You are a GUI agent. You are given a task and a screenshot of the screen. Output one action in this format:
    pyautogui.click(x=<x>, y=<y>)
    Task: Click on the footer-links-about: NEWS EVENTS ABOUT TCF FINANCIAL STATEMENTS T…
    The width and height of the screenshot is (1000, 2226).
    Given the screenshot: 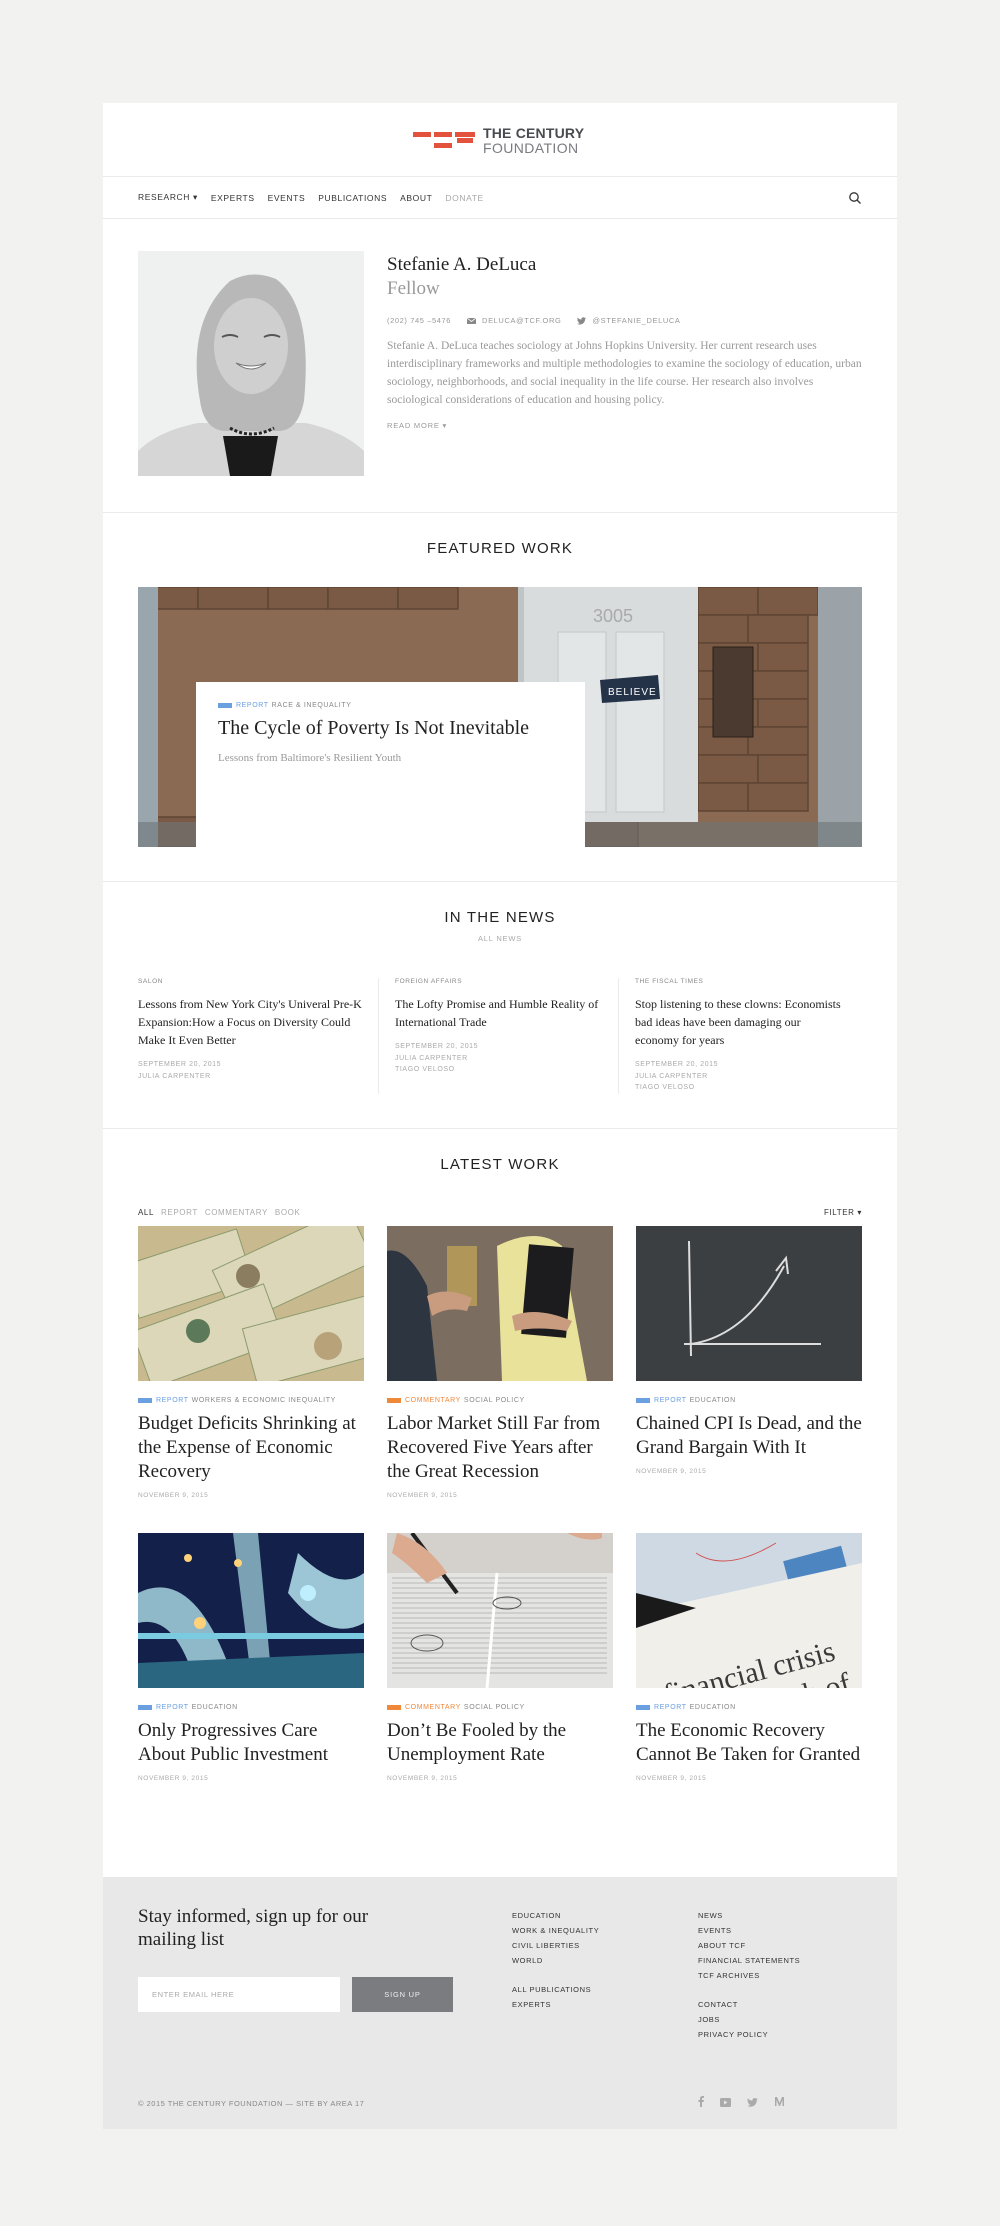 What is the action you would take?
    pyautogui.click(x=749, y=1975)
    